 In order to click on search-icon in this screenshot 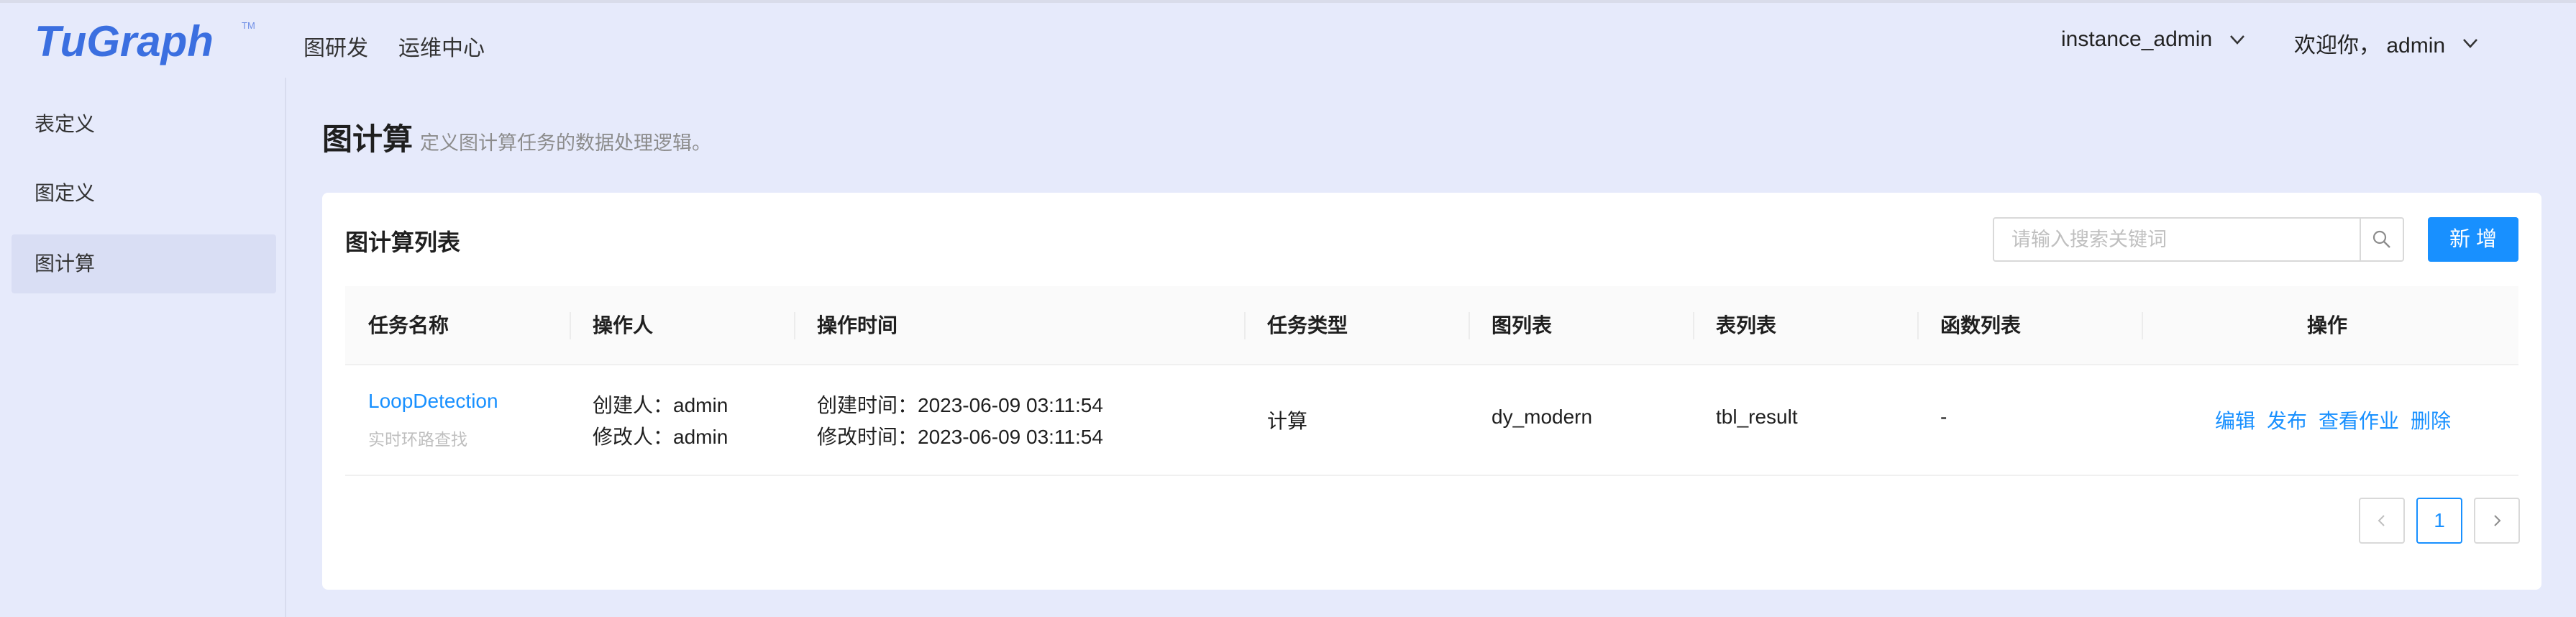, I will do `click(2381, 239)`.